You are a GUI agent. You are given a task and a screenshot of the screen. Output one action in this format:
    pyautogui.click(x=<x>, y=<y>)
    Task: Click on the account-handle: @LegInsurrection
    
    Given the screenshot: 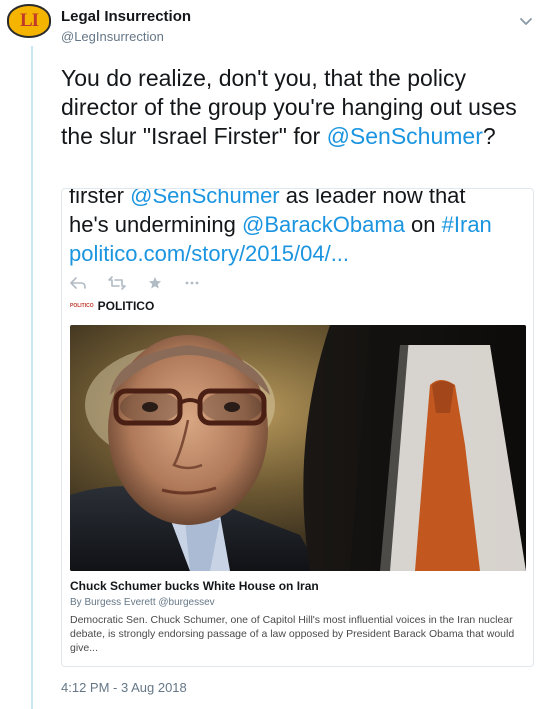 What is the action you would take?
    pyautogui.click(x=112, y=36)
    